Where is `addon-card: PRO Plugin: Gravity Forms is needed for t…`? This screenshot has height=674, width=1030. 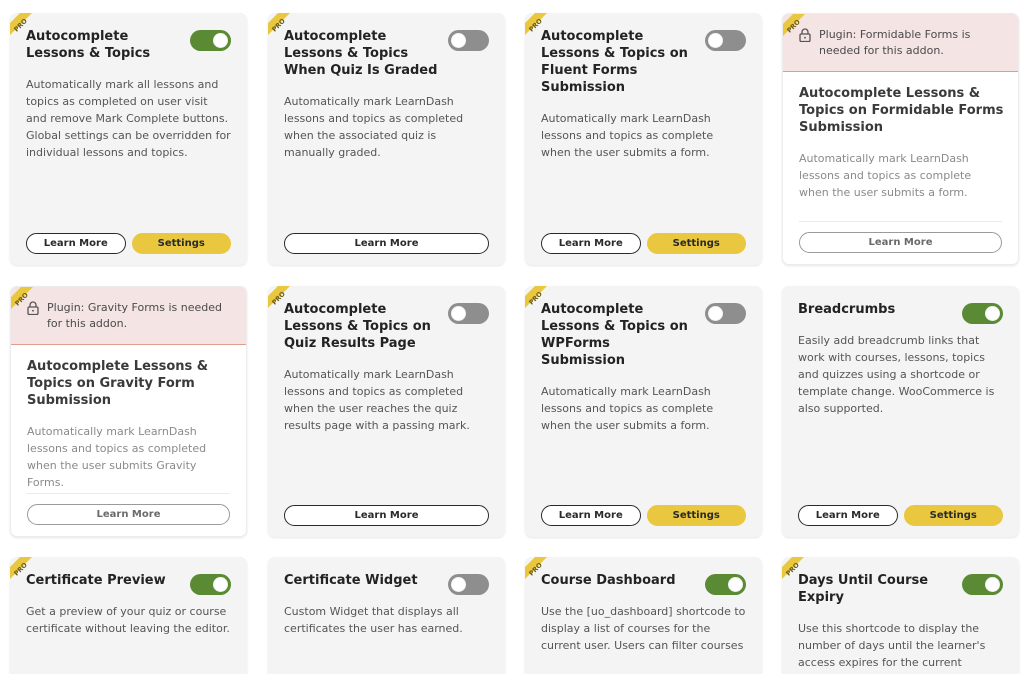
addon-card: PRO Plugin: Gravity Forms is needed for t… is located at coordinates (128, 411).